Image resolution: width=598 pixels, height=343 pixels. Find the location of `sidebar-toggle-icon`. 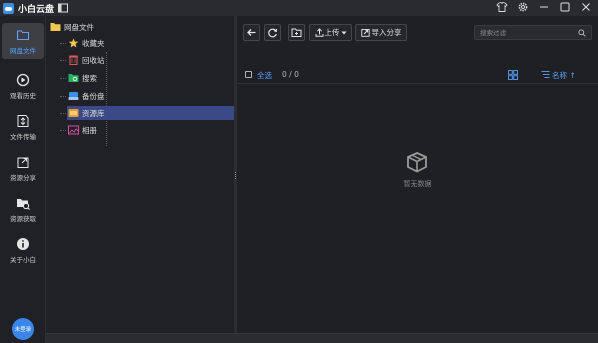

sidebar-toggle-icon is located at coordinates (63, 8).